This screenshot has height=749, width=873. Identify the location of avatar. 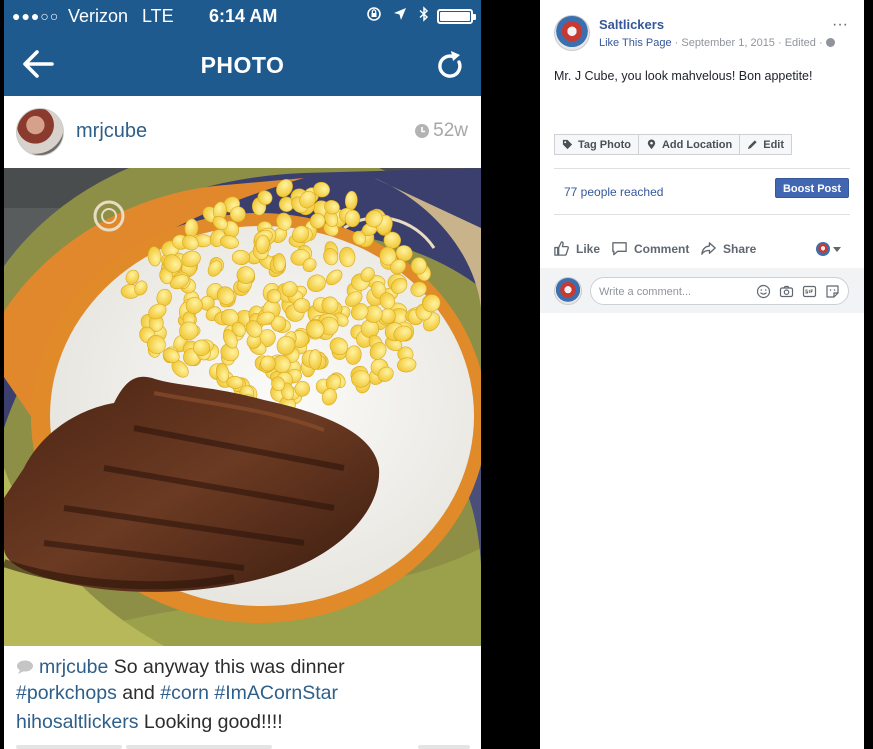
(40, 132).